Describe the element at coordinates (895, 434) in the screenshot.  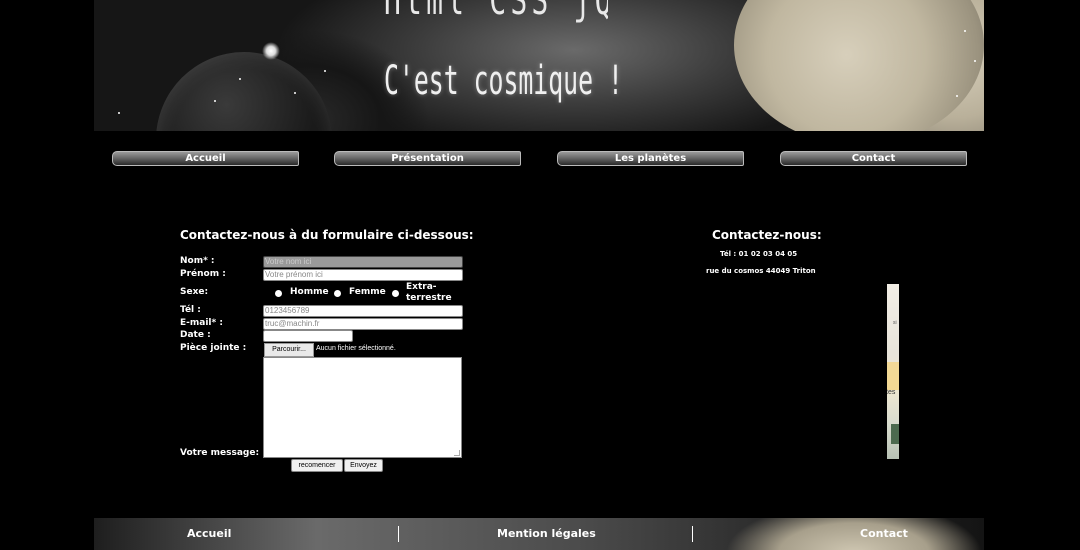
I see `map-park` at that location.